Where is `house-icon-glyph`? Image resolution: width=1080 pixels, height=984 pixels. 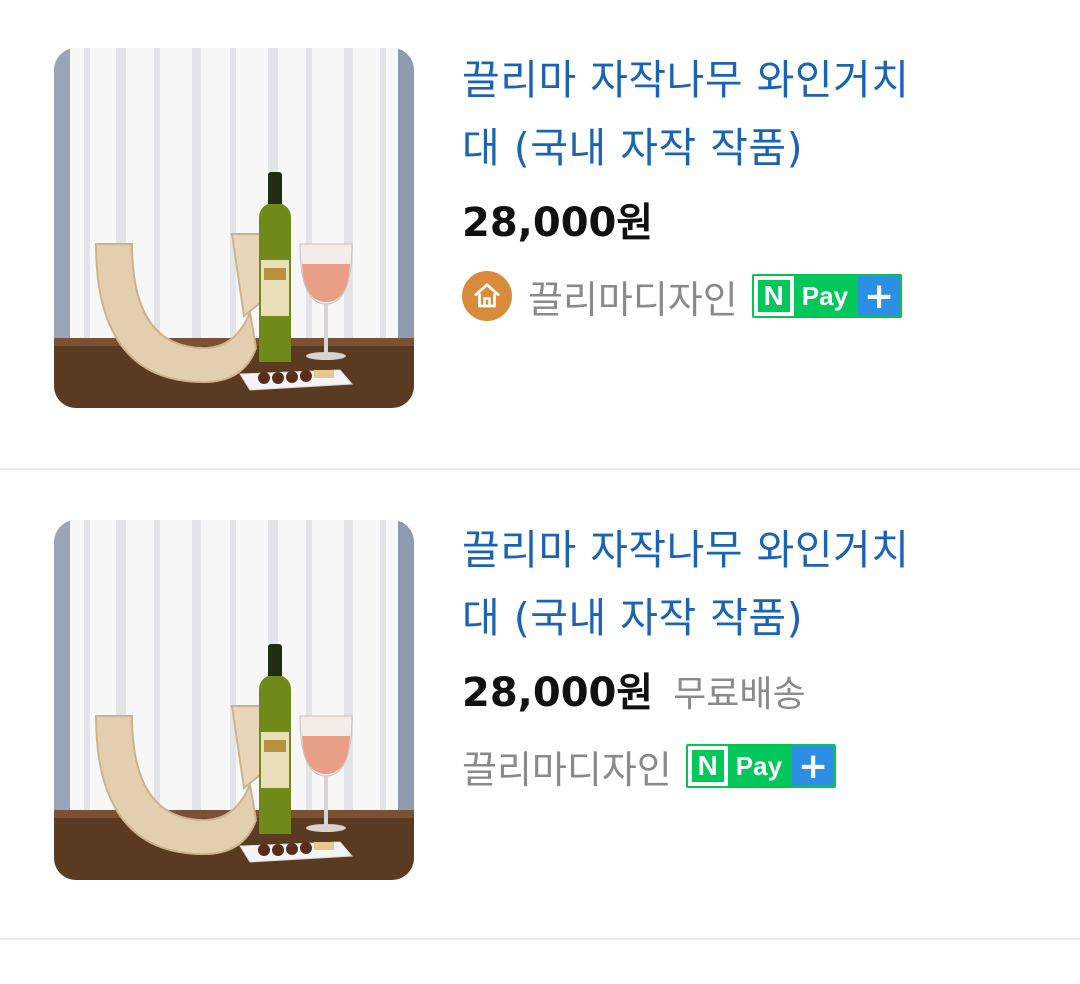 house-icon-glyph is located at coordinates (487, 295).